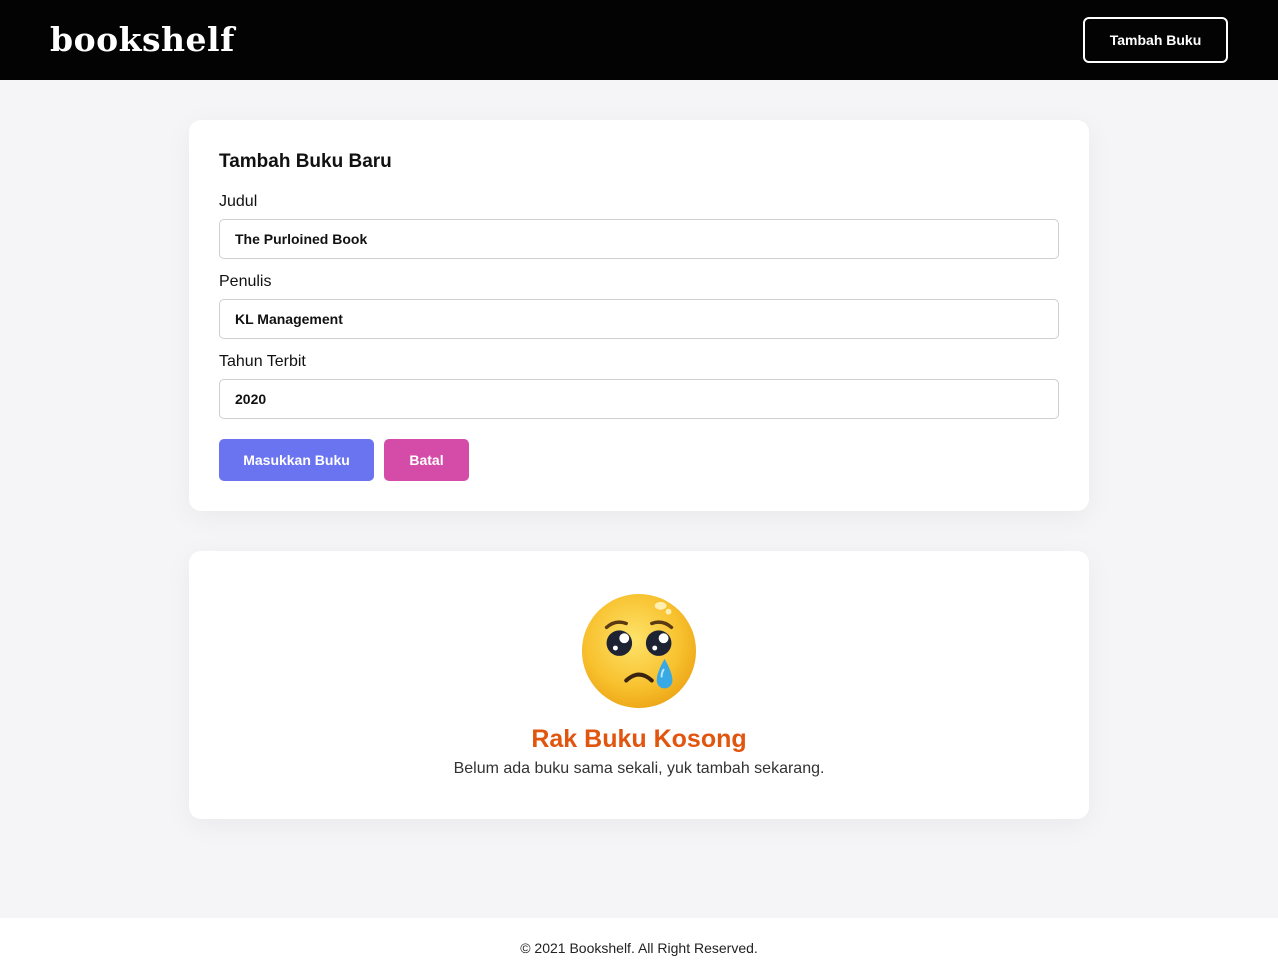  Describe the element at coordinates (639, 40) in the screenshot. I see `top-navbar: bookshelf Tambah Buku` at that location.